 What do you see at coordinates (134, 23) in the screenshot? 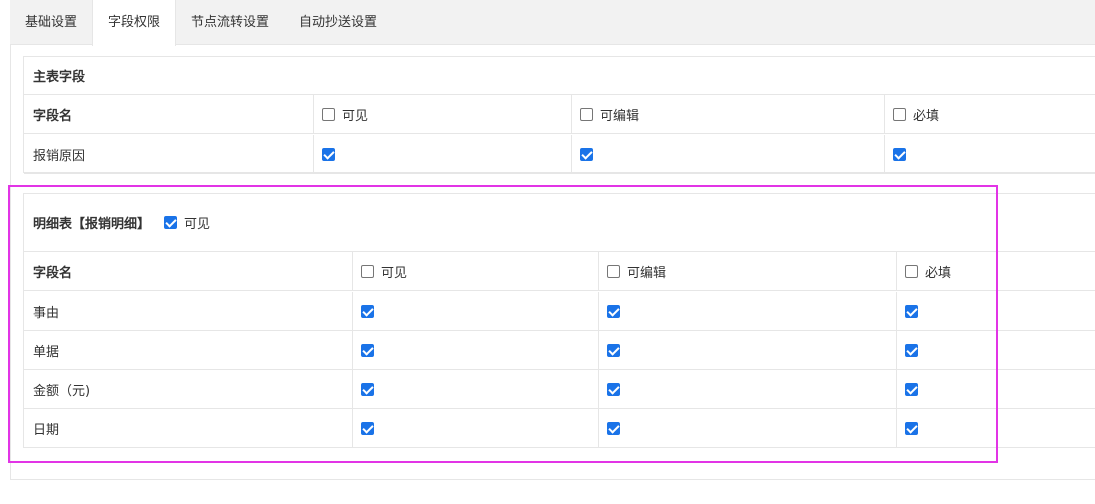
I see `tab-field-permissions: 字段权限` at bounding box center [134, 23].